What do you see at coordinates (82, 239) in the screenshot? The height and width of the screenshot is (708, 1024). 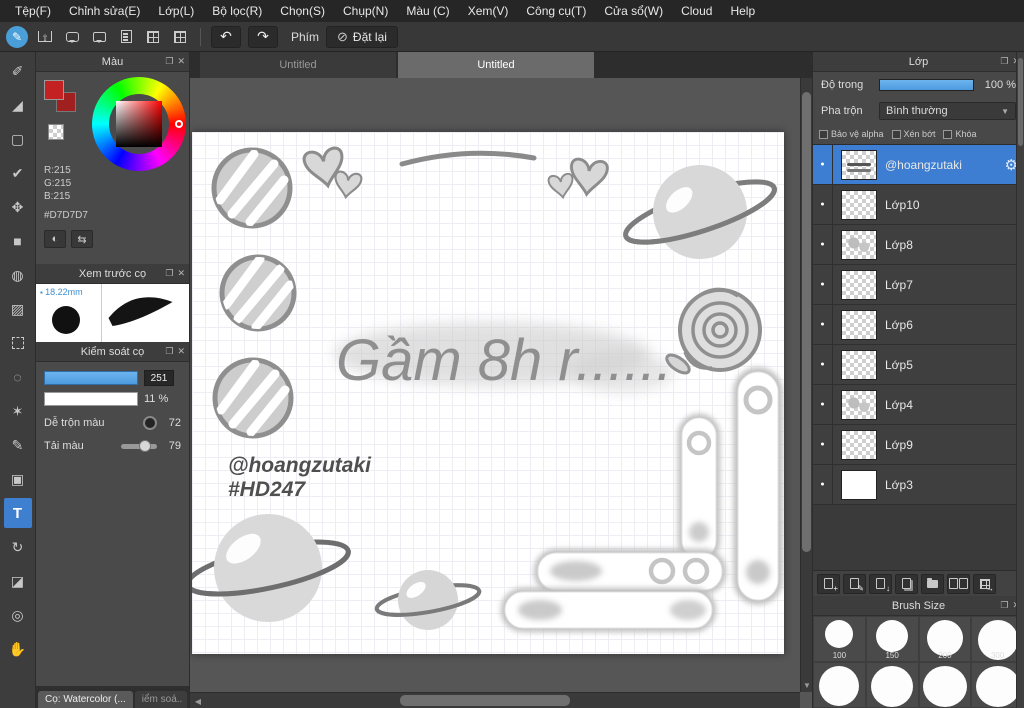 I see `swap-colors-button: ⇆` at bounding box center [82, 239].